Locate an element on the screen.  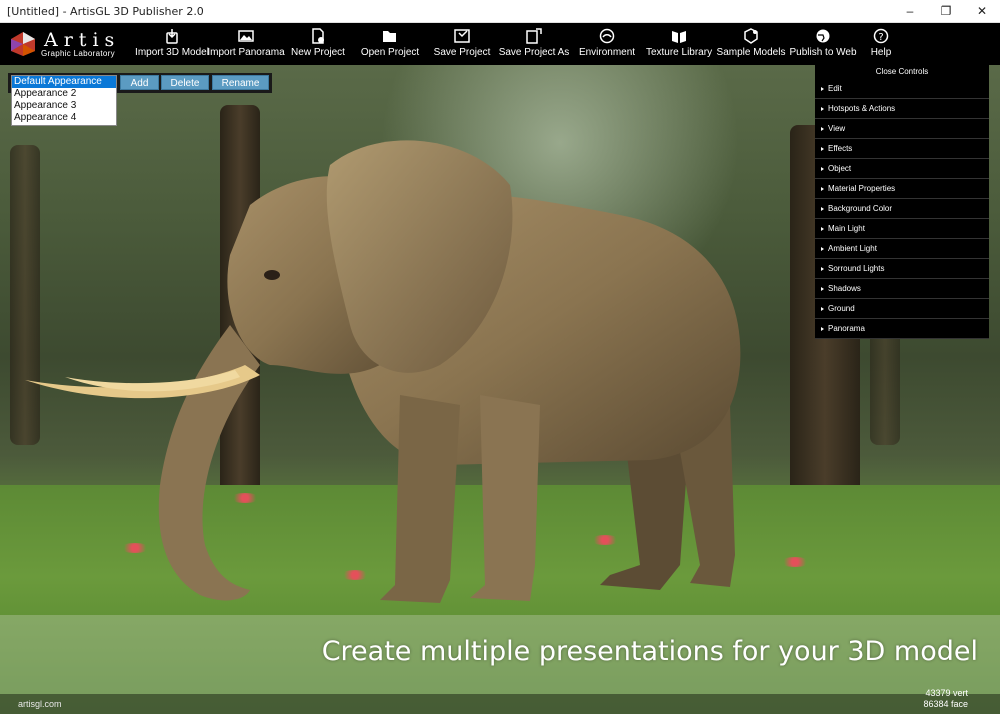
section-edit: Edit is located at coordinates (902, 89).